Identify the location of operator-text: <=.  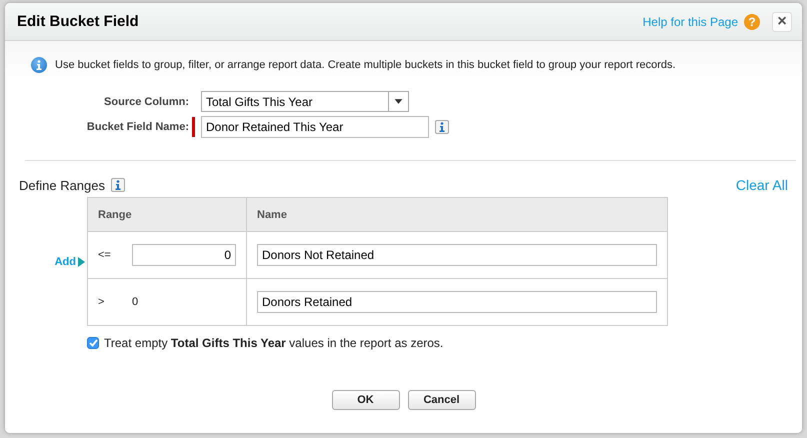
(105, 255).